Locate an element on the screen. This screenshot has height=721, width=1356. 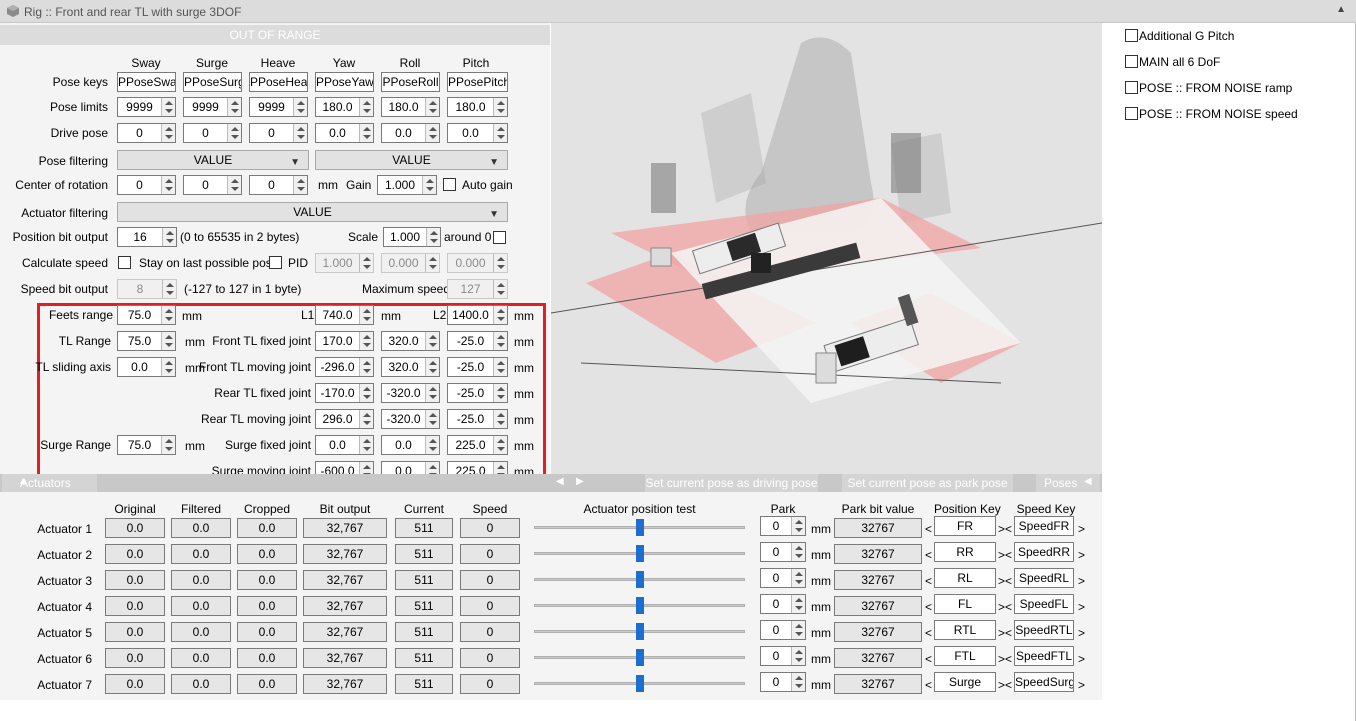
position-bit-stepper: 16 is located at coordinates (147, 237).